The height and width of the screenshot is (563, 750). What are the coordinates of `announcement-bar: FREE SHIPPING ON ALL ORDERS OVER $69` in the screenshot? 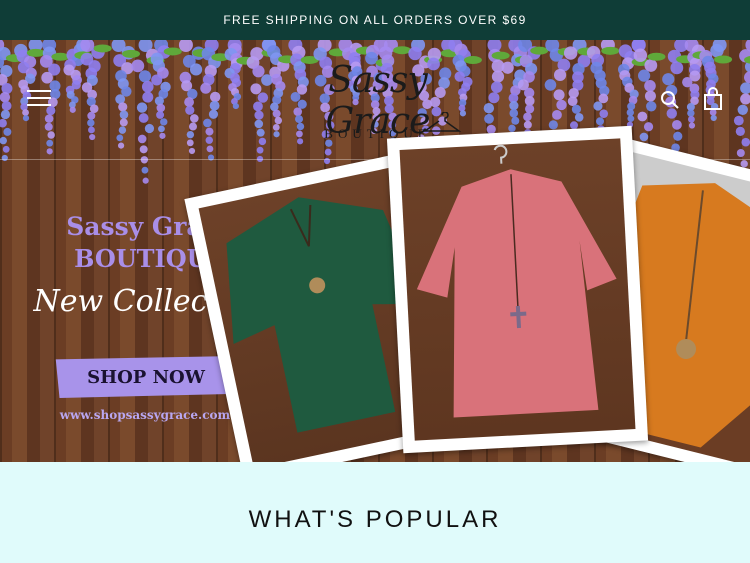 It's located at (375, 20).